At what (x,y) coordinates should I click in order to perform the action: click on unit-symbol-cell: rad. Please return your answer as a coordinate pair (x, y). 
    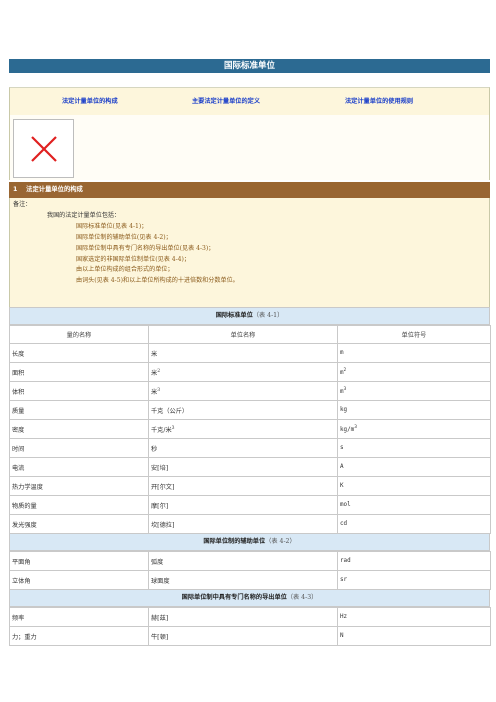
    Looking at the image, I should click on (414, 561).